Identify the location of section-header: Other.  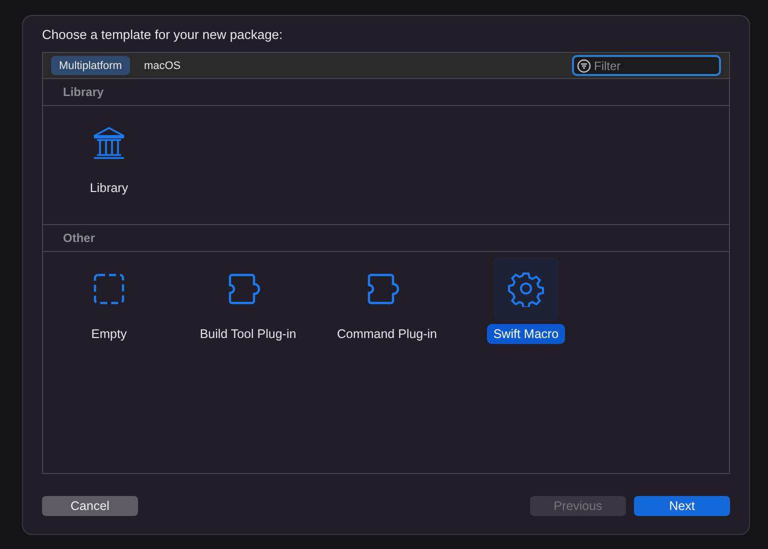
(79, 238).